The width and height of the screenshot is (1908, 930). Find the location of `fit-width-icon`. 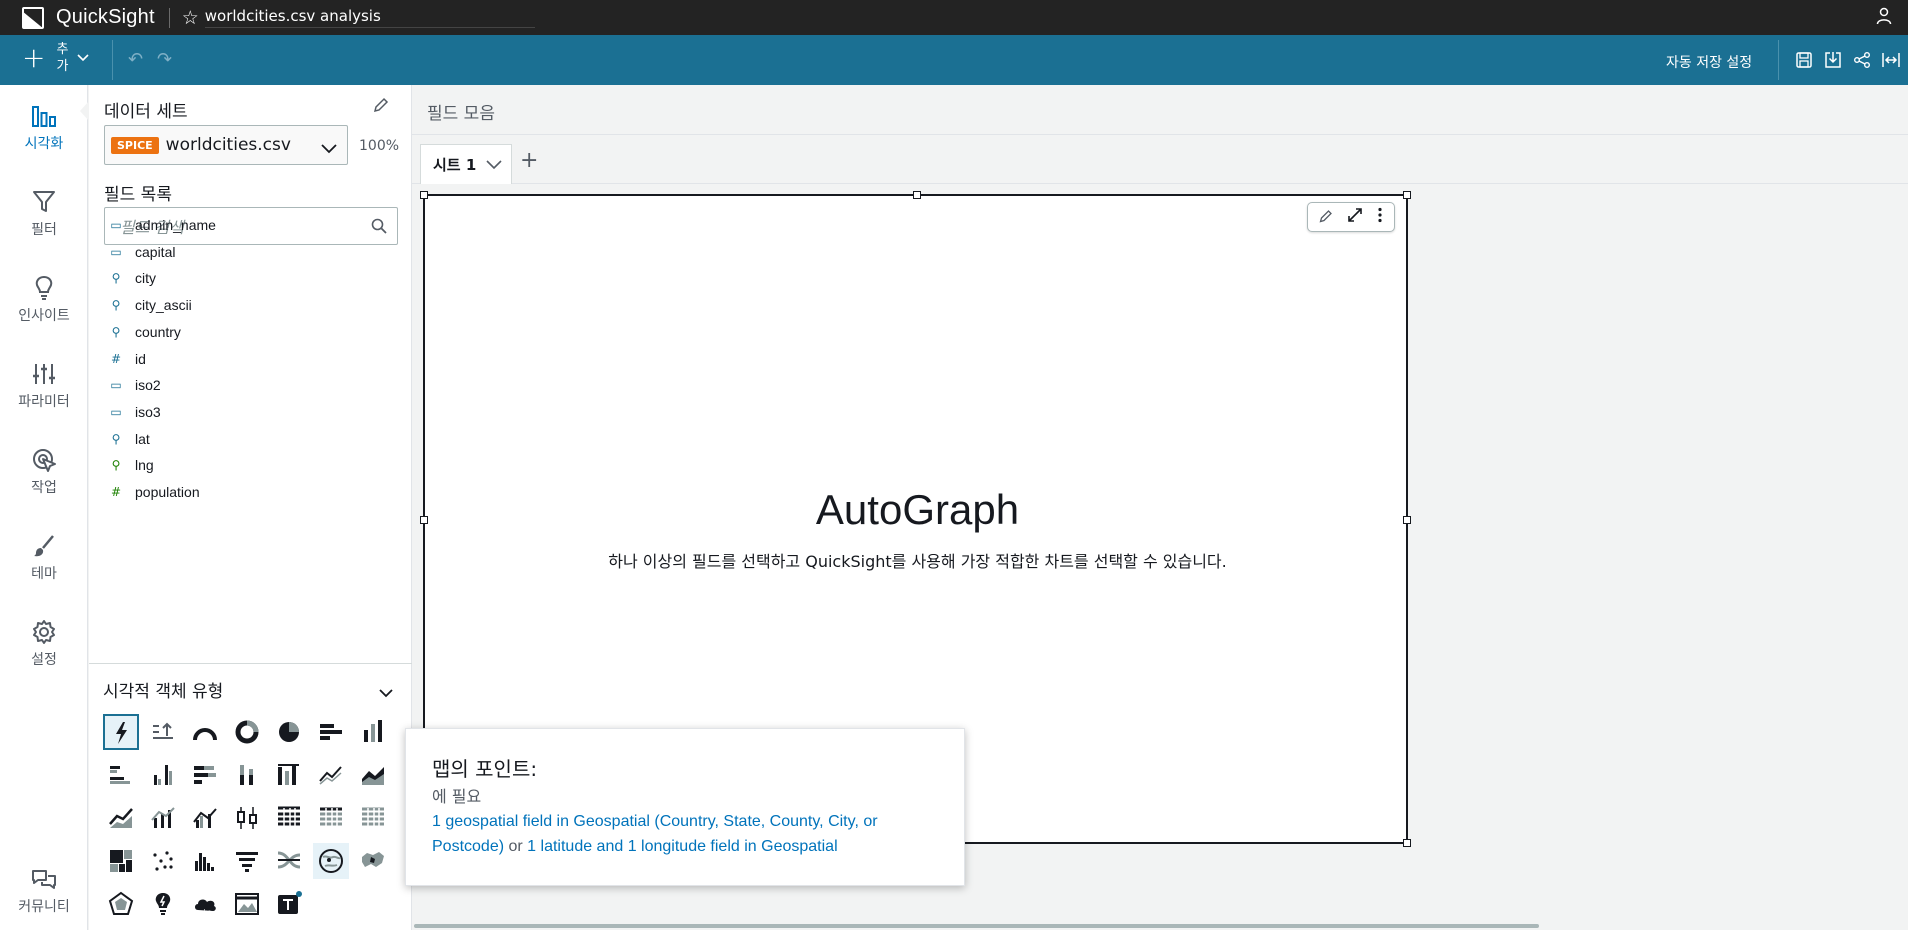

fit-width-icon is located at coordinates (1891, 60).